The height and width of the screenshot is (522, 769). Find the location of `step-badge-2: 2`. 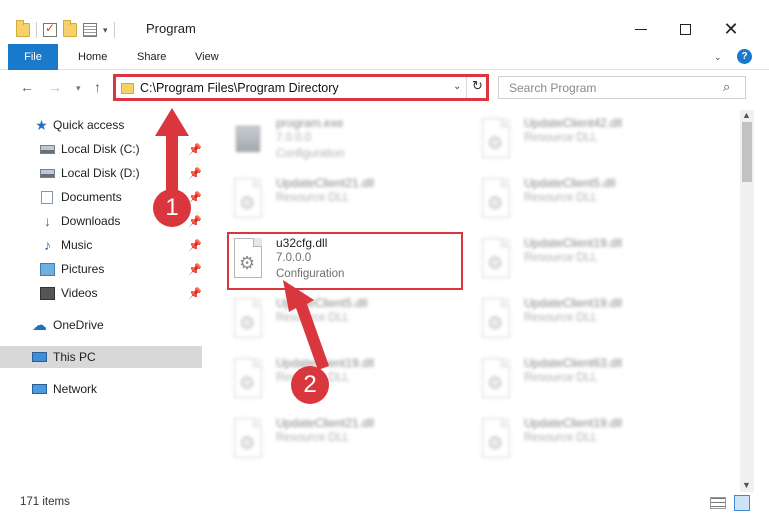

step-badge-2: 2 is located at coordinates (310, 385).